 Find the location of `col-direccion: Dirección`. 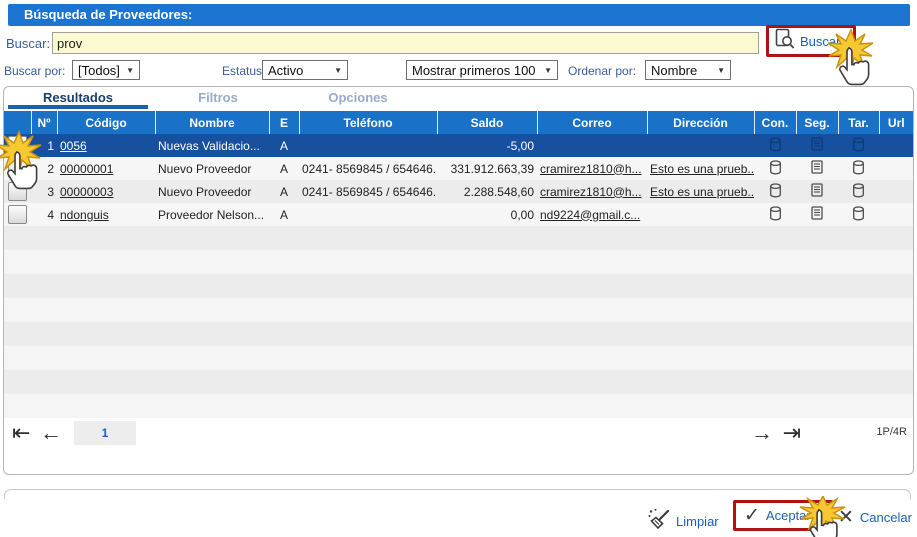

col-direccion: Dirección is located at coordinates (701, 122).